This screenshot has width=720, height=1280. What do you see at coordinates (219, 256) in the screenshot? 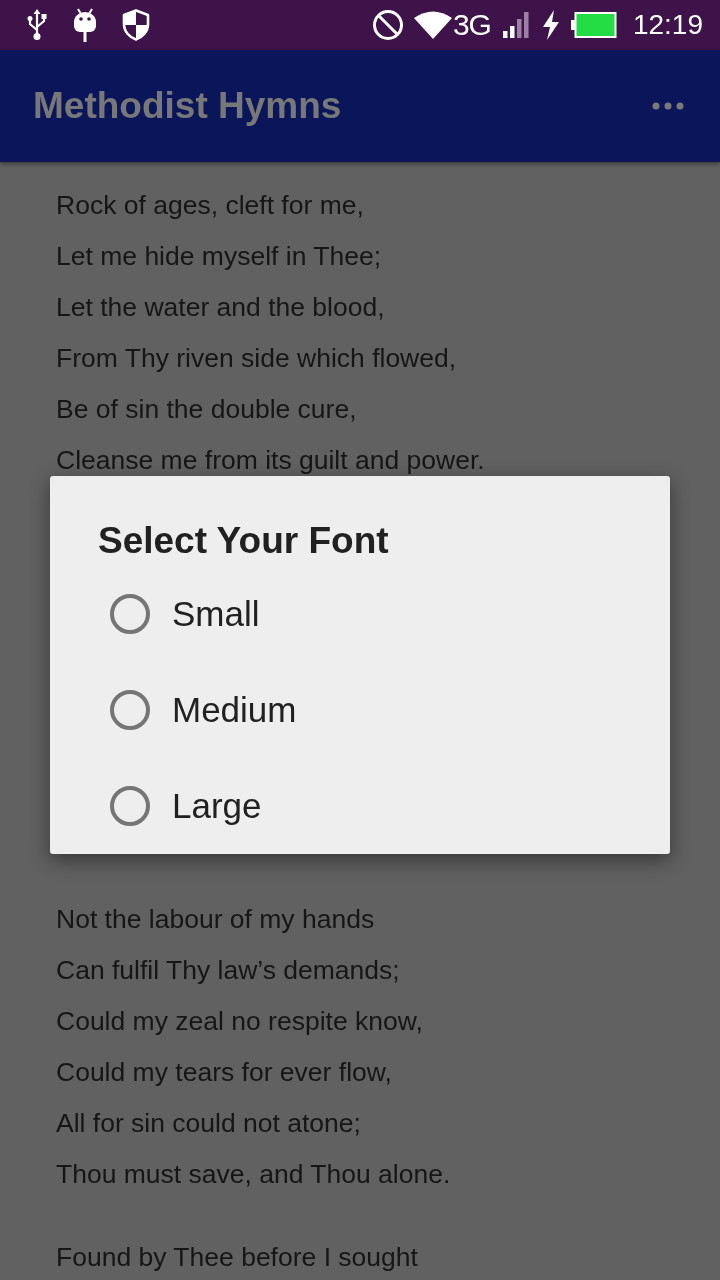
I see `hymn-line: Let me hide myself in Thee;` at bounding box center [219, 256].